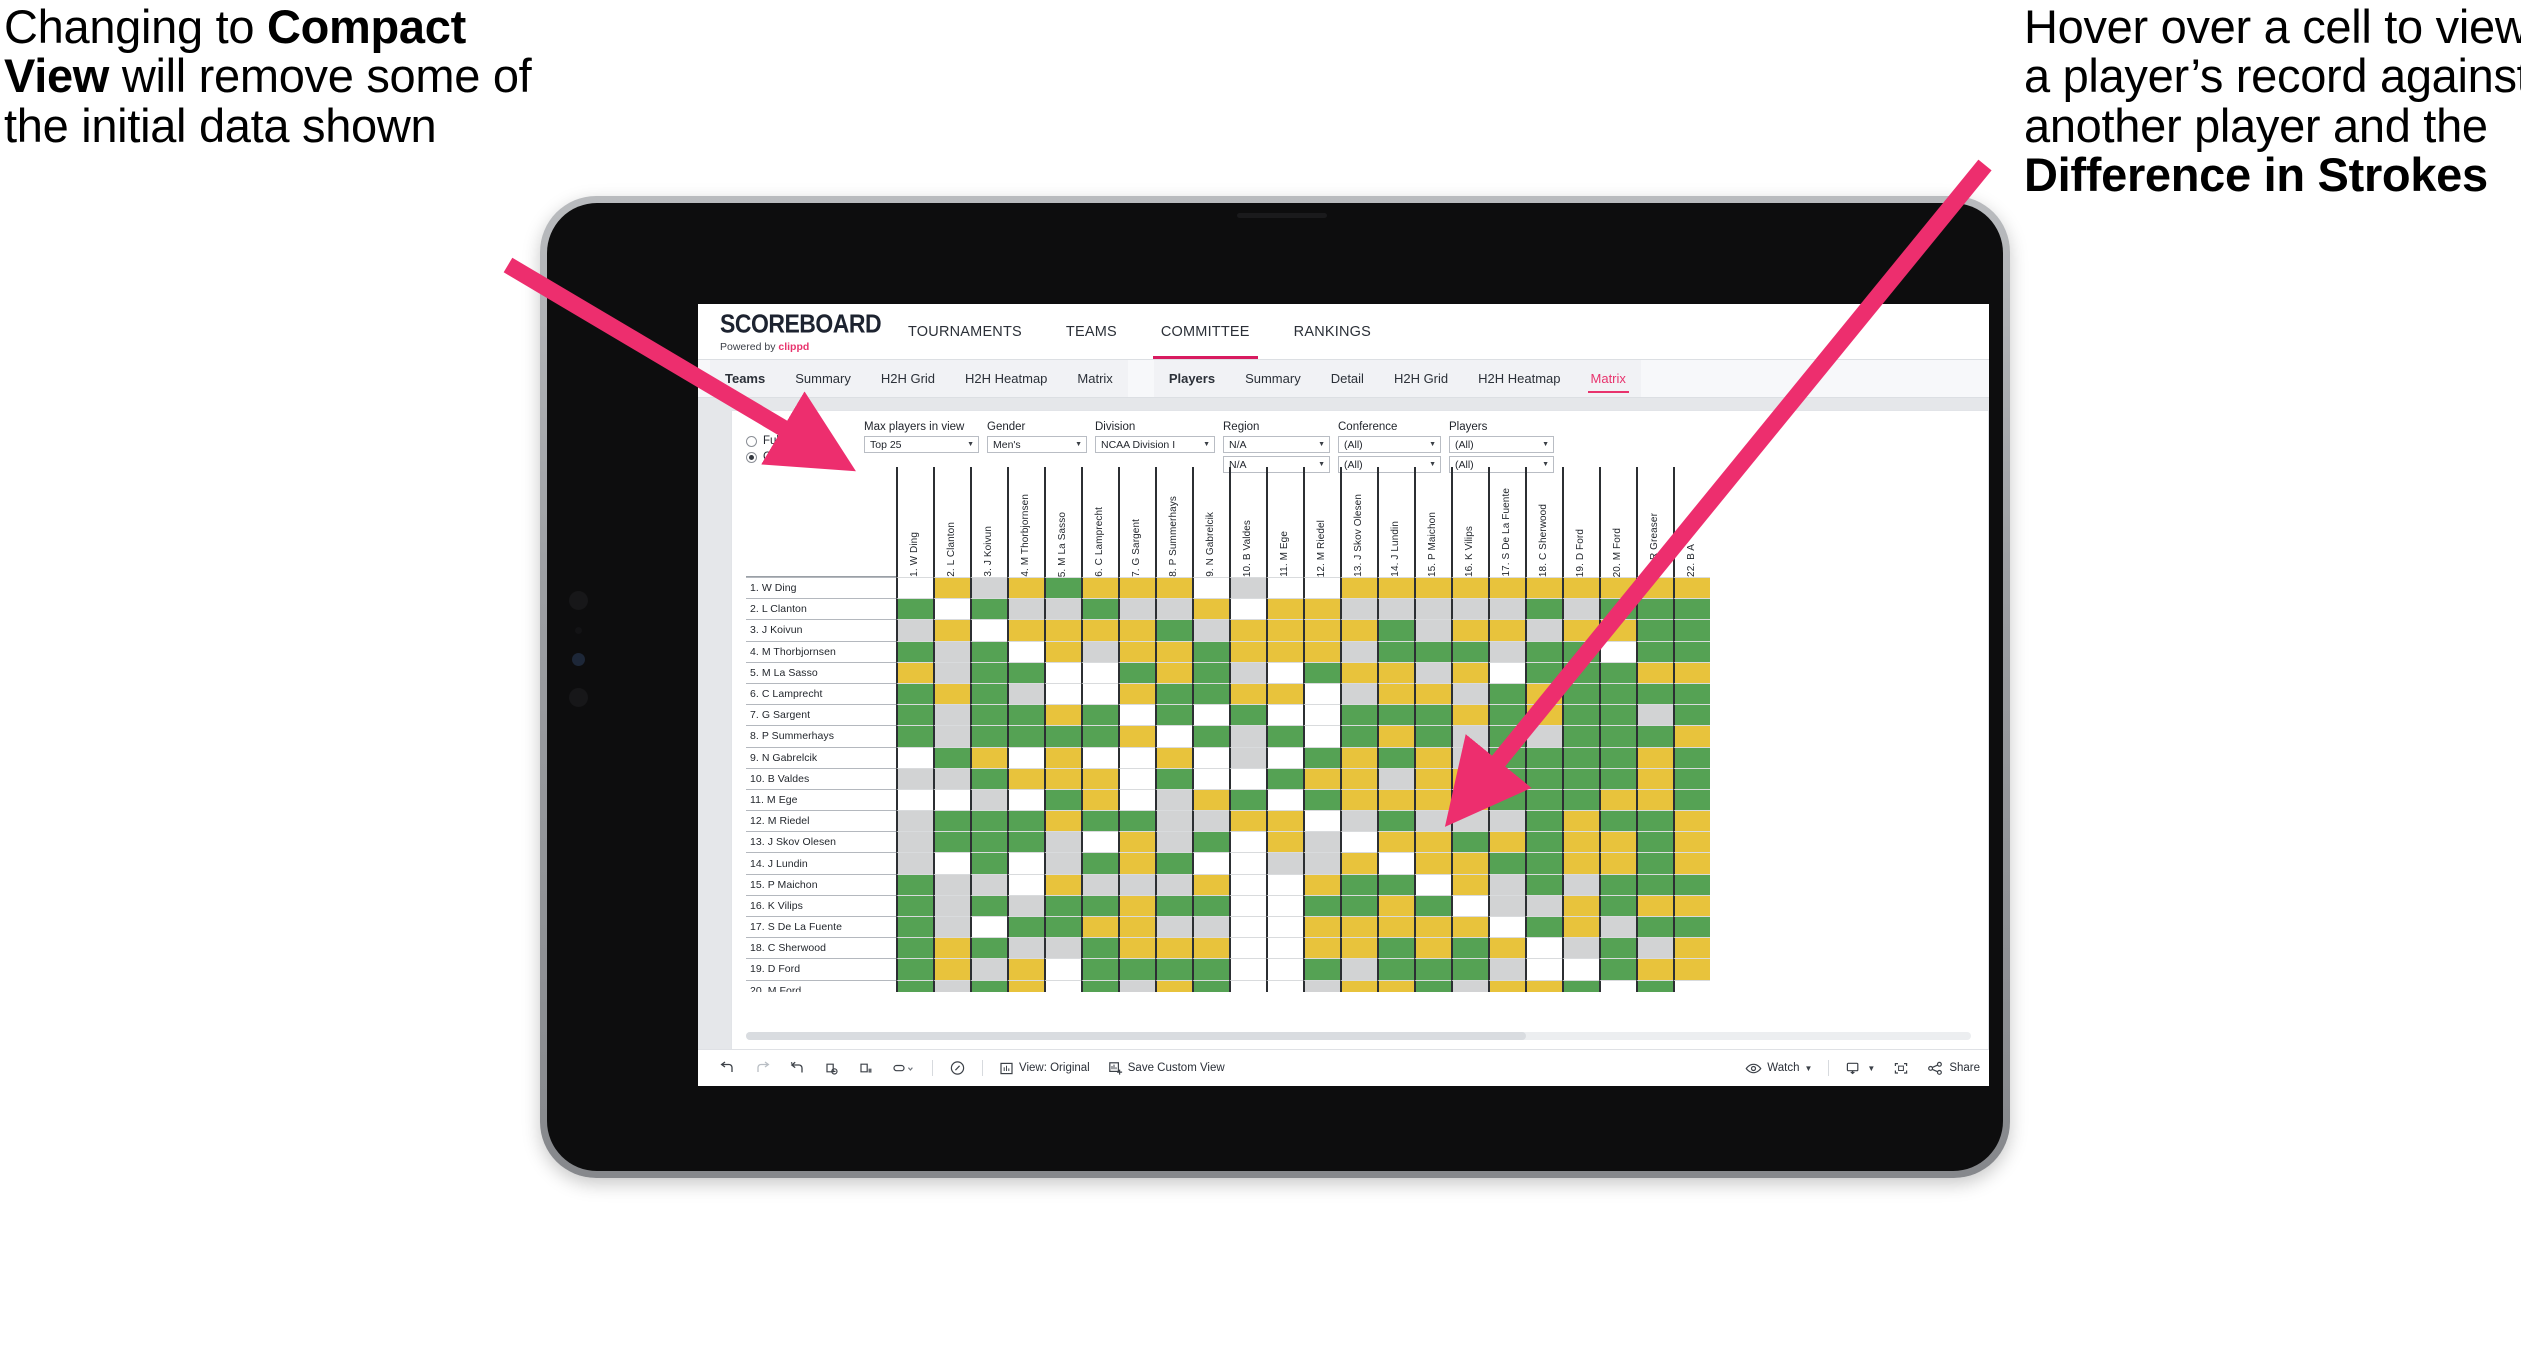 This screenshot has height=1356, width=2521. What do you see at coordinates (921, 444) in the screenshot?
I see `select-max-players: Top 25 ▼` at bounding box center [921, 444].